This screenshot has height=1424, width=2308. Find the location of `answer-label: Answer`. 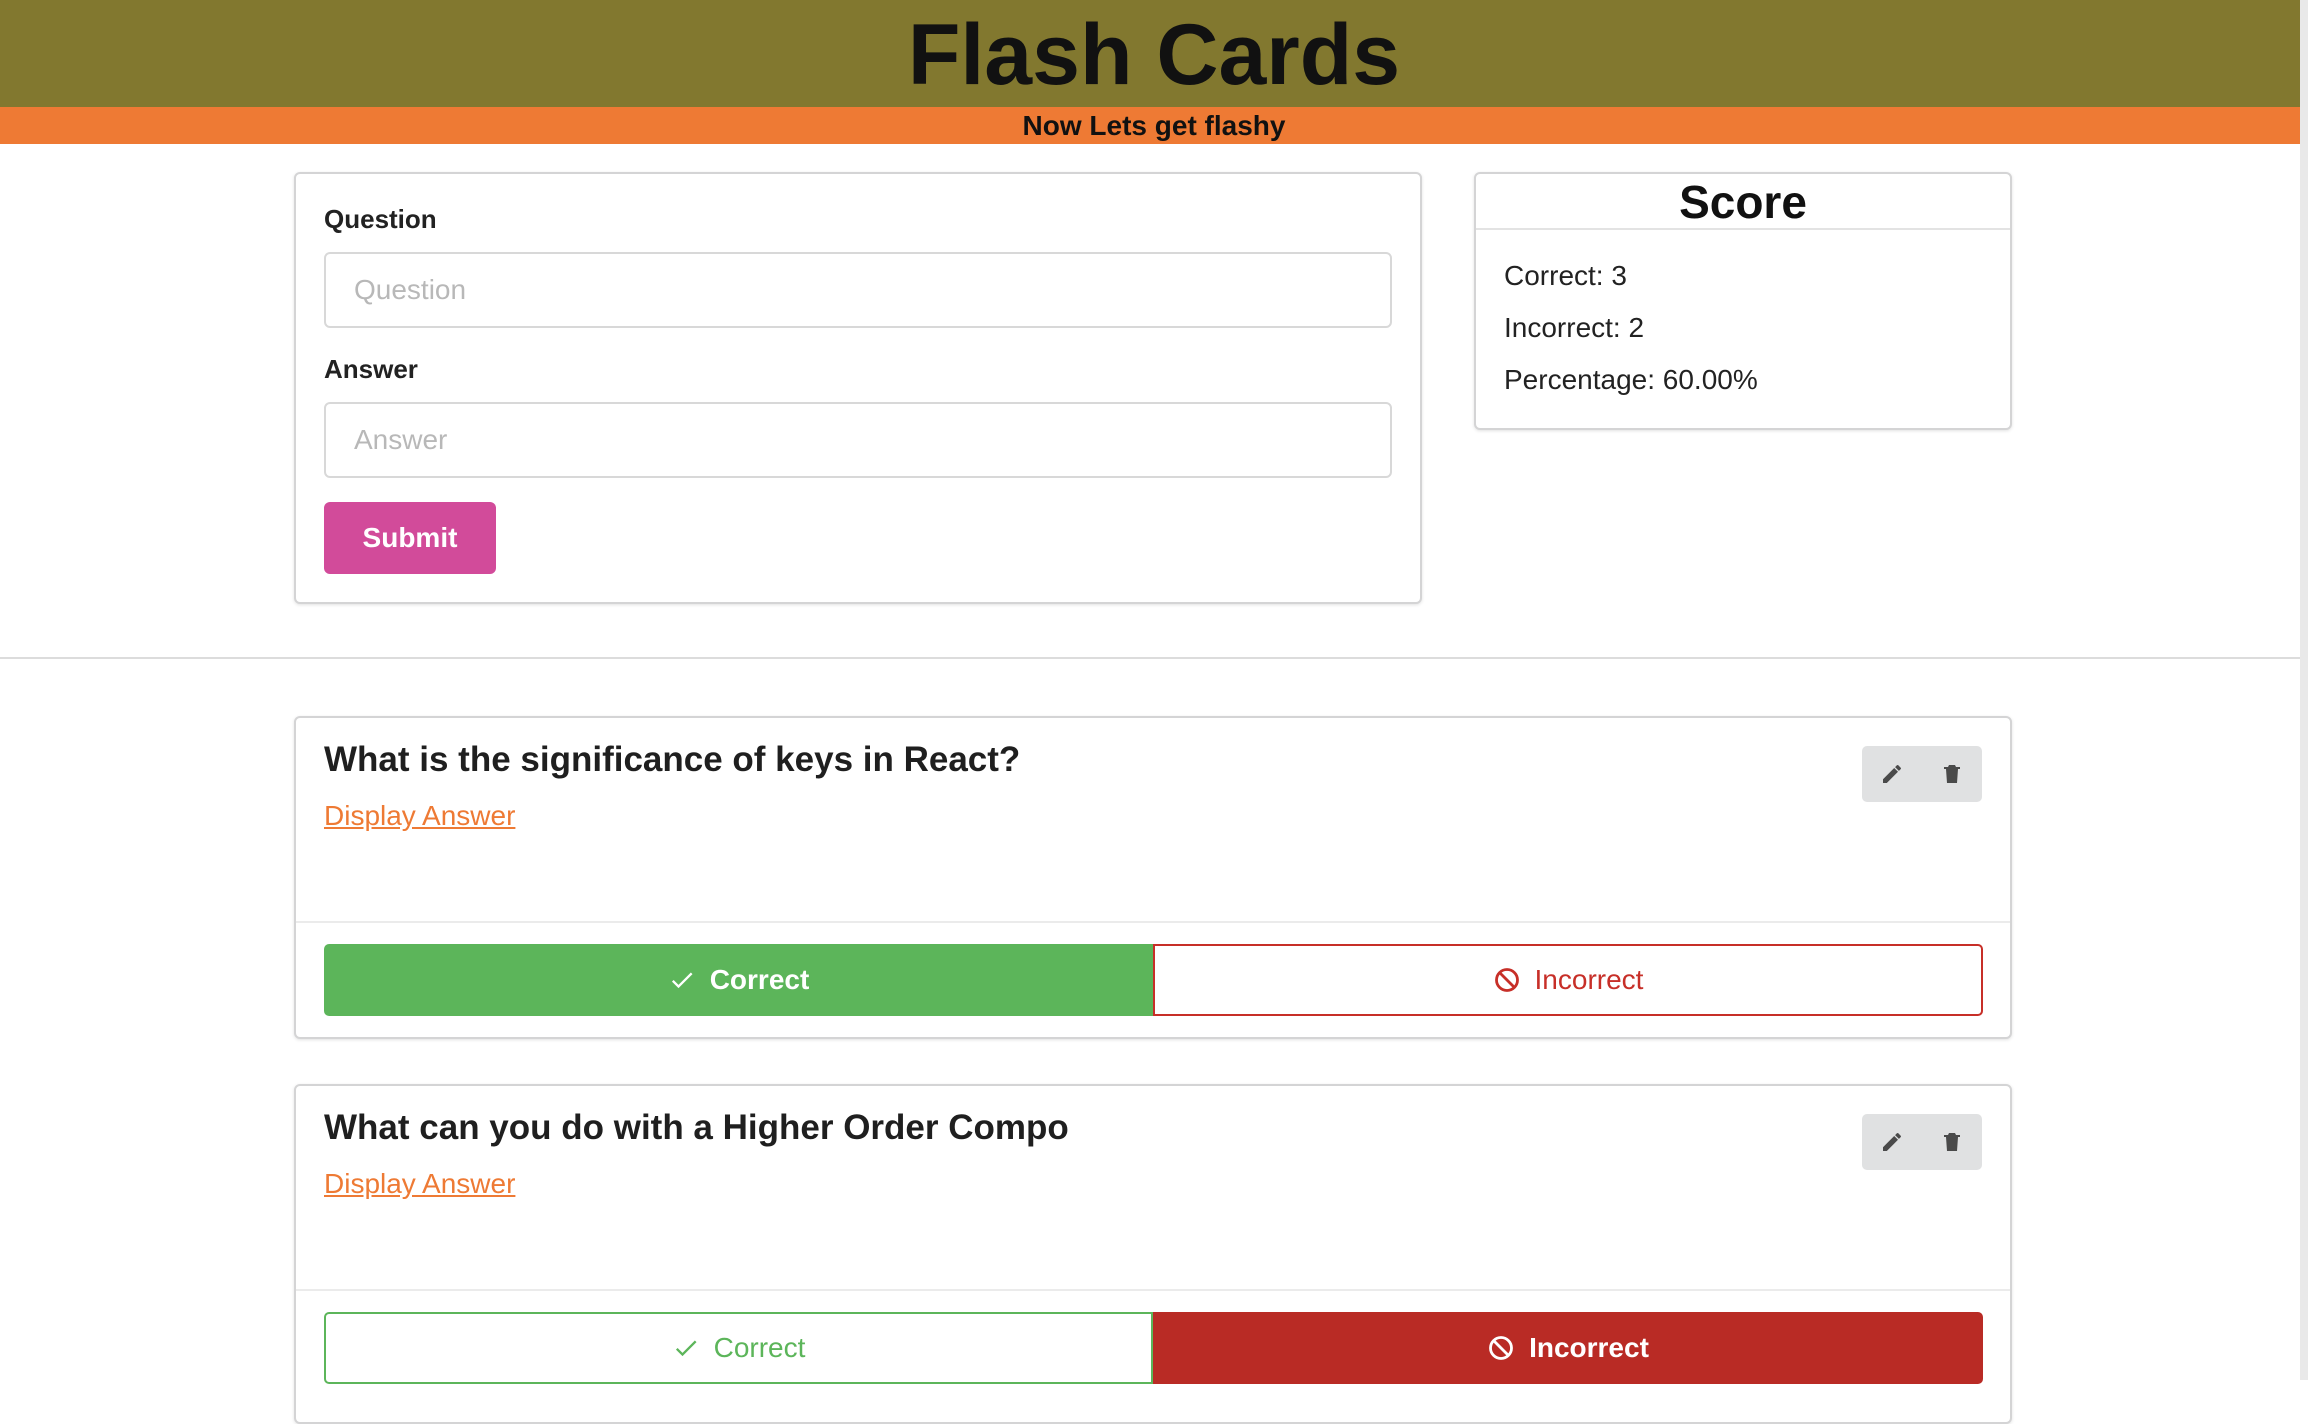

answer-label: Answer is located at coordinates (371, 369).